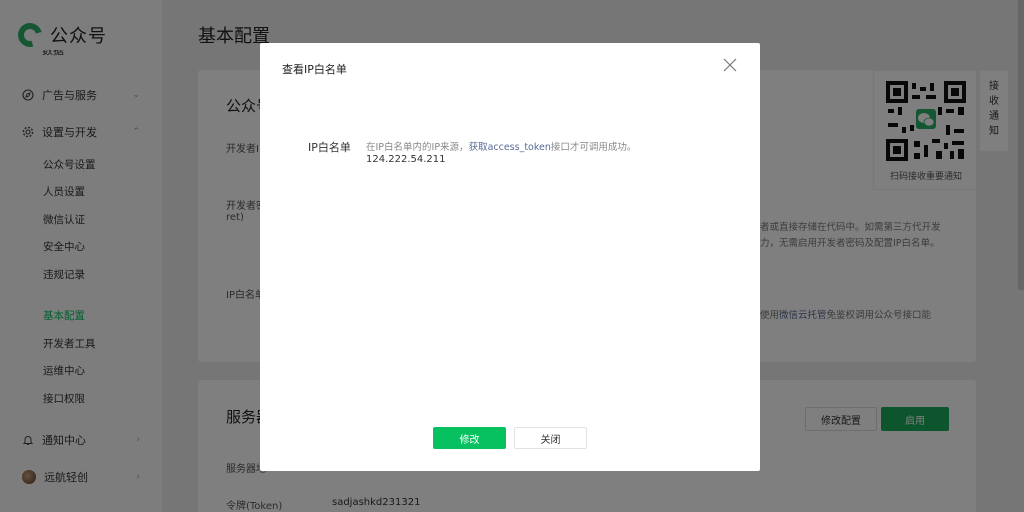  I want to click on ip-whitelist-field-label: IP白名单, so click(329, 147).